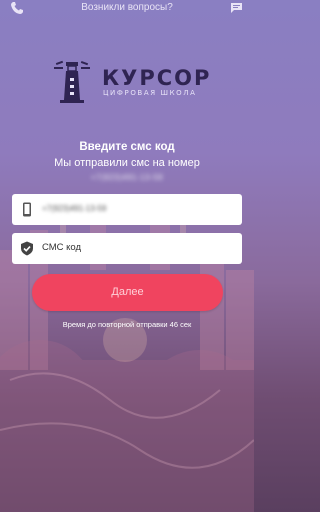  I want to click on sms-code-placeholder: СМС код, so click(62, 247).